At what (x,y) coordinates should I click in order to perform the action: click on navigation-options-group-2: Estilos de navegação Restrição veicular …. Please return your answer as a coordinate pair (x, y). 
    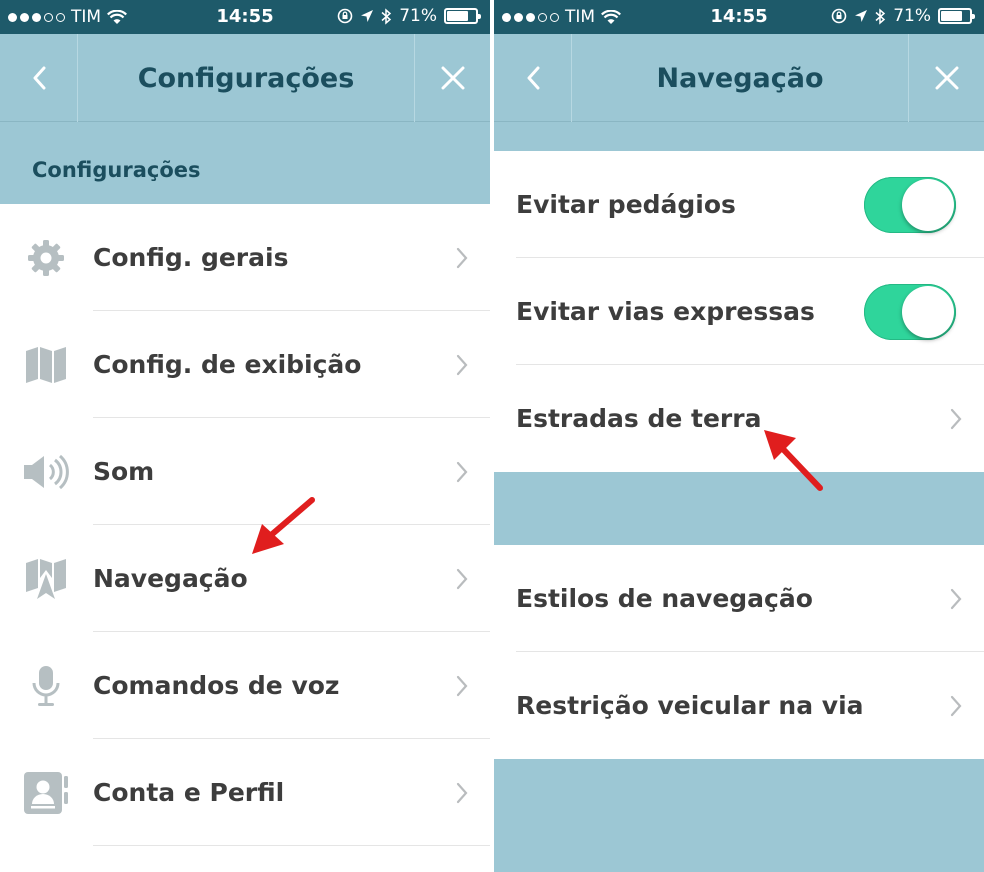
    Looking at the image, I should click on (739, 652).